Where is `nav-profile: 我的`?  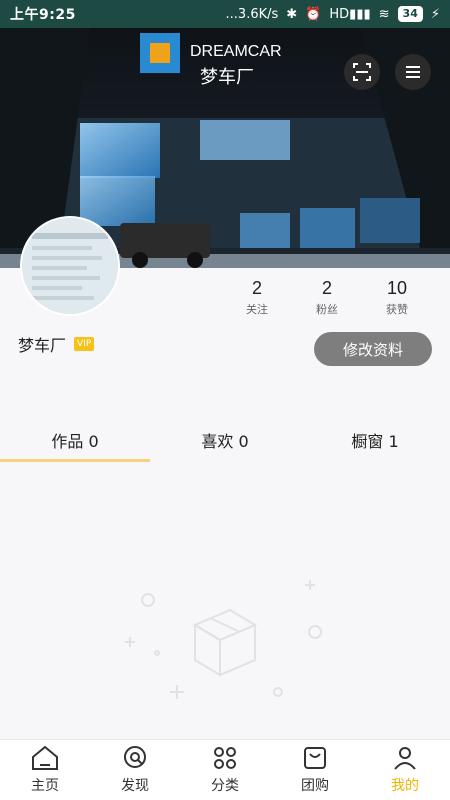 nav-profile: 我的 is located at coordinates (405, 770).